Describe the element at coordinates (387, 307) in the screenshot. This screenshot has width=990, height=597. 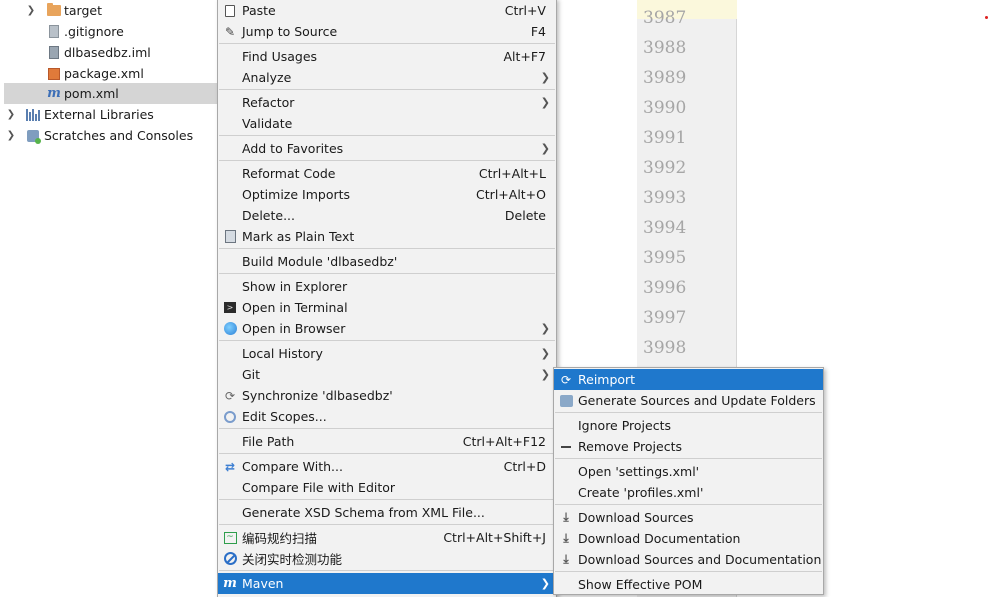
I see `menu-item-open-in-terminal: > Open in Terminal` at that location.